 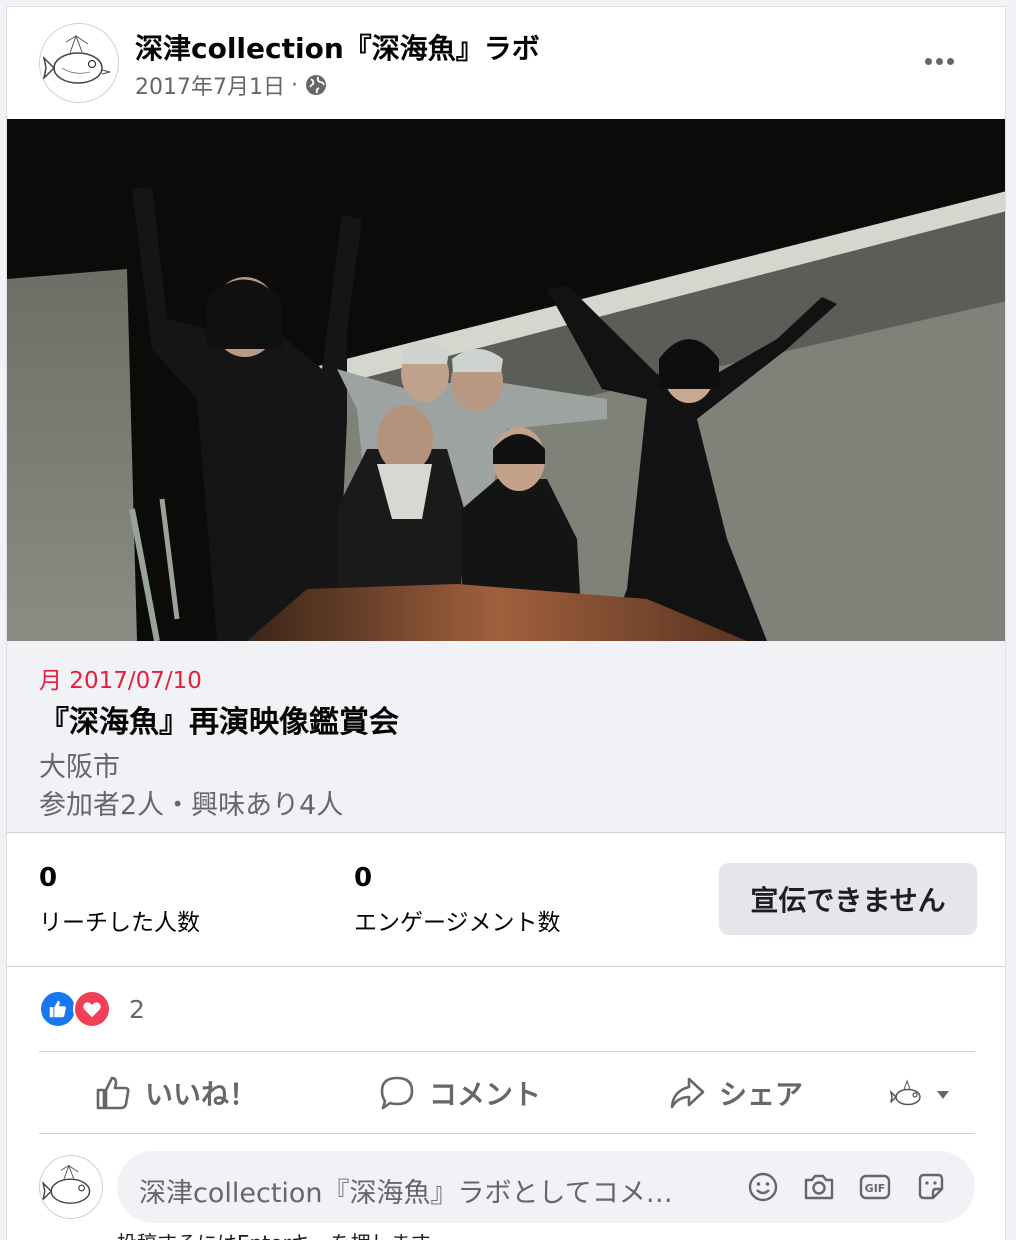 I want to click on emoji-icon, so click(x=763, y=1187).